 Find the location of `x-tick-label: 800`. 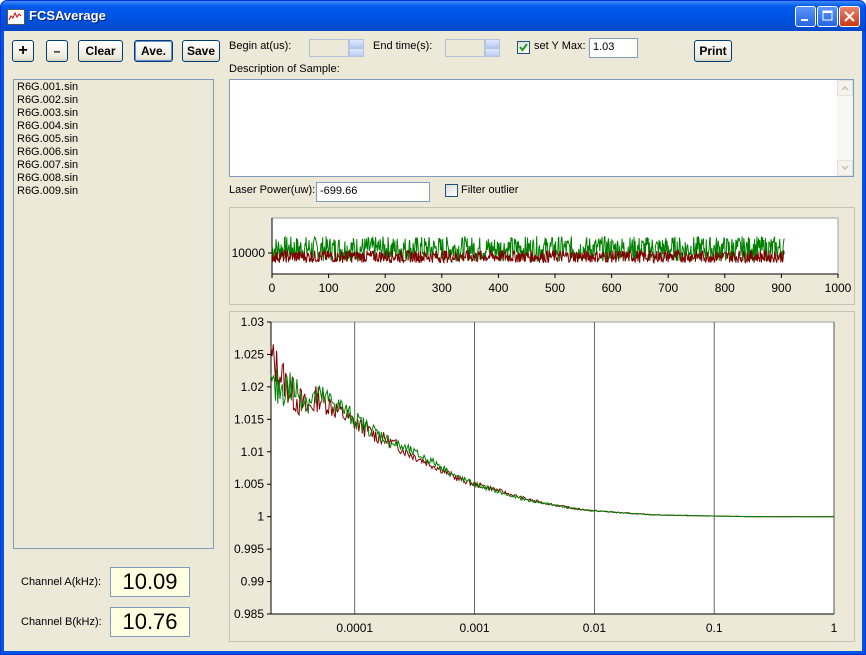

x-tick-label: 800 is located at coordinates (725, 288).